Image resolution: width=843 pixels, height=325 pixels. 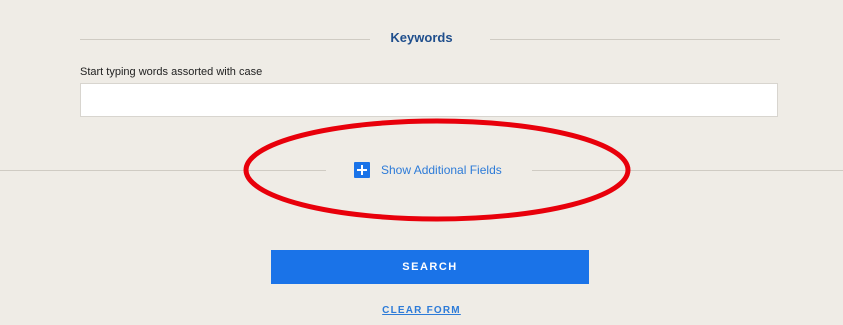 What do you see at coordinates (429, 100) in the screenshot?
I see `keywords-input` at bounding box center [429, 100].